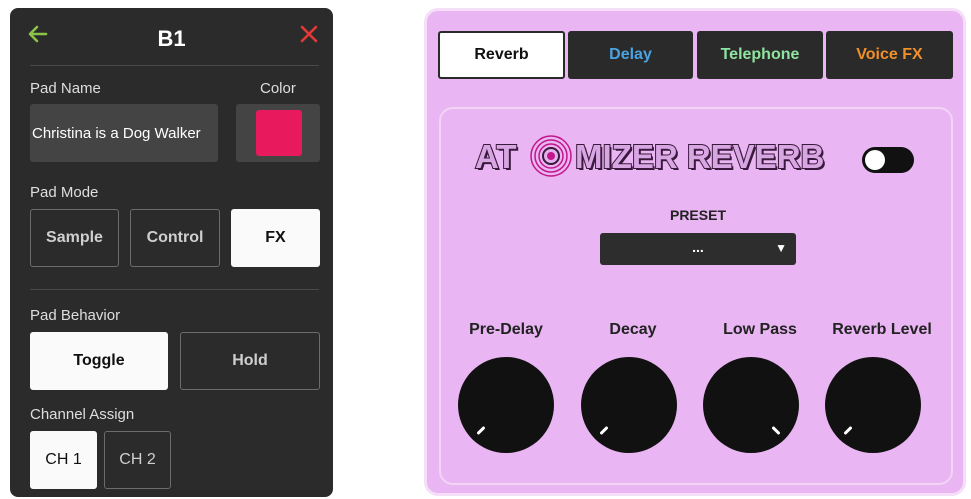 Image resolution: width=971 pixels, height=499 pixels. What do you see at coordinates (65, 88) in the screenshot?
I see `pad-name-label: Pad Name` at bounding box center [65, 88].